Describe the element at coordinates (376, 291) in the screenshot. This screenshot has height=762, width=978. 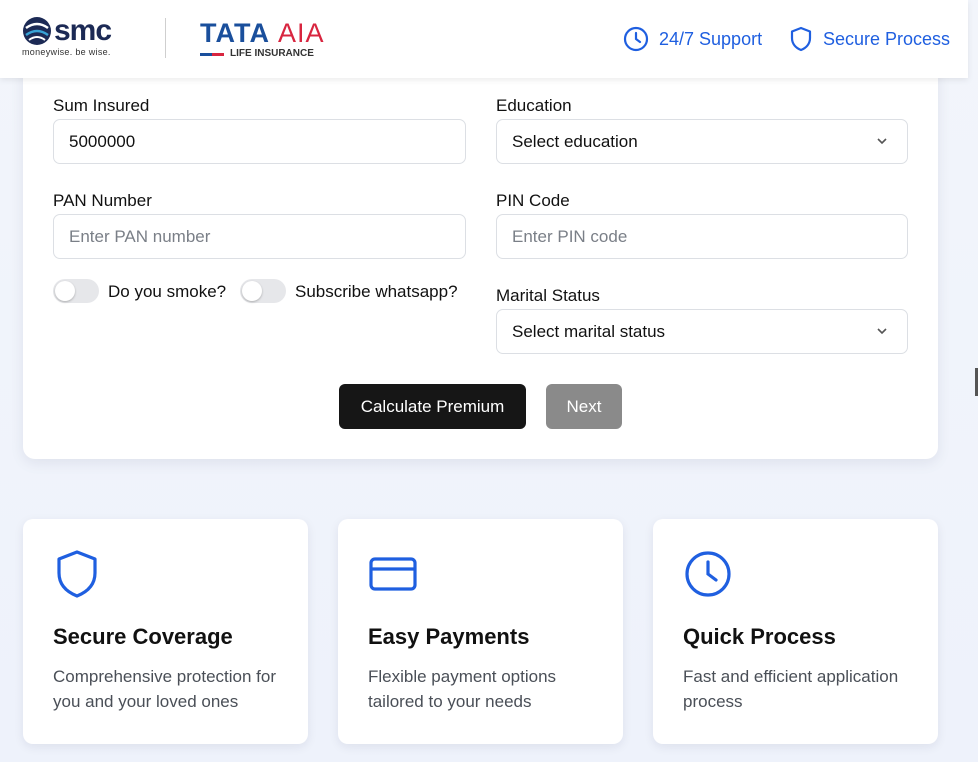
I see `whatsapp-label: Subscribe whatsapp?` at that location.